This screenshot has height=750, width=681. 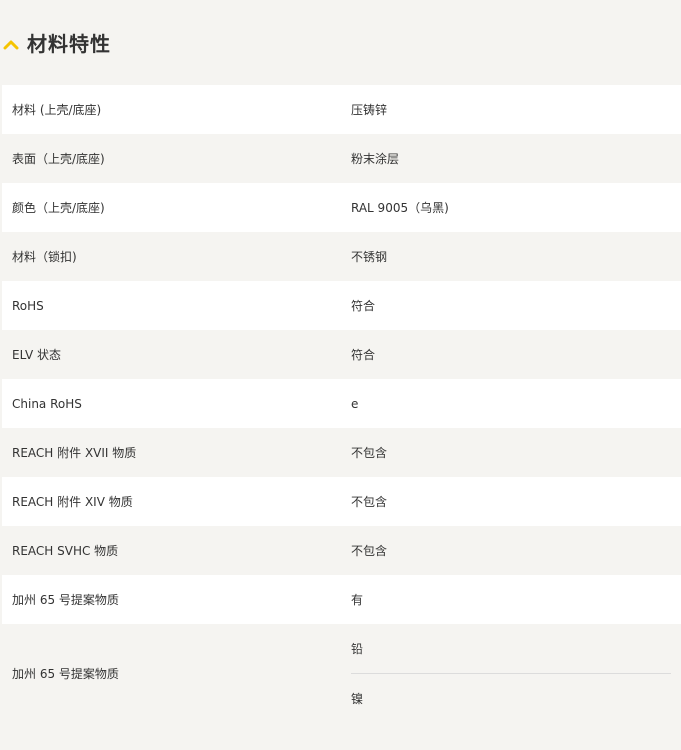 I want to click on table-row: 加州 65 号提案物质 铅 镍, so click(x=341, y=673).